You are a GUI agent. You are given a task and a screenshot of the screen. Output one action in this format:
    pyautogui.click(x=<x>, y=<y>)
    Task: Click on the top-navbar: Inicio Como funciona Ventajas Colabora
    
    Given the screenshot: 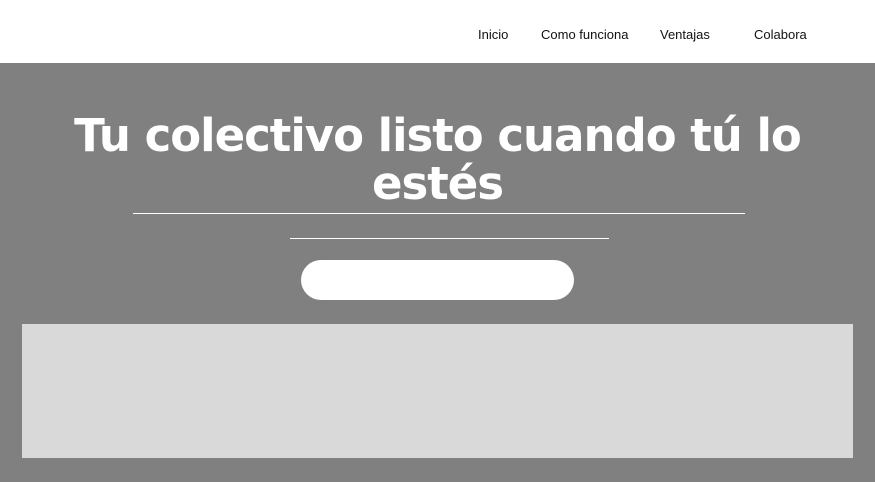 What is the action you would take?
    pyautogui.click(x=437, y=31)
    